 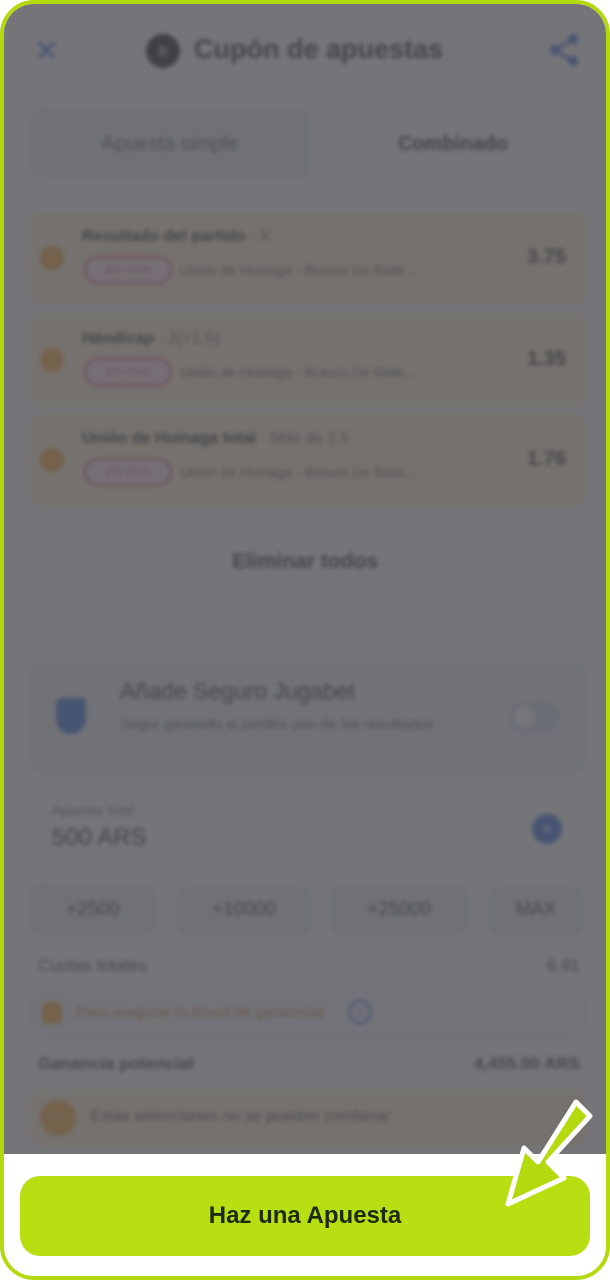 What do you see at coordinates (549, 1153) in the screenshot?
I see `pointer-arrow-icon` at bounding box center [549, 1153].